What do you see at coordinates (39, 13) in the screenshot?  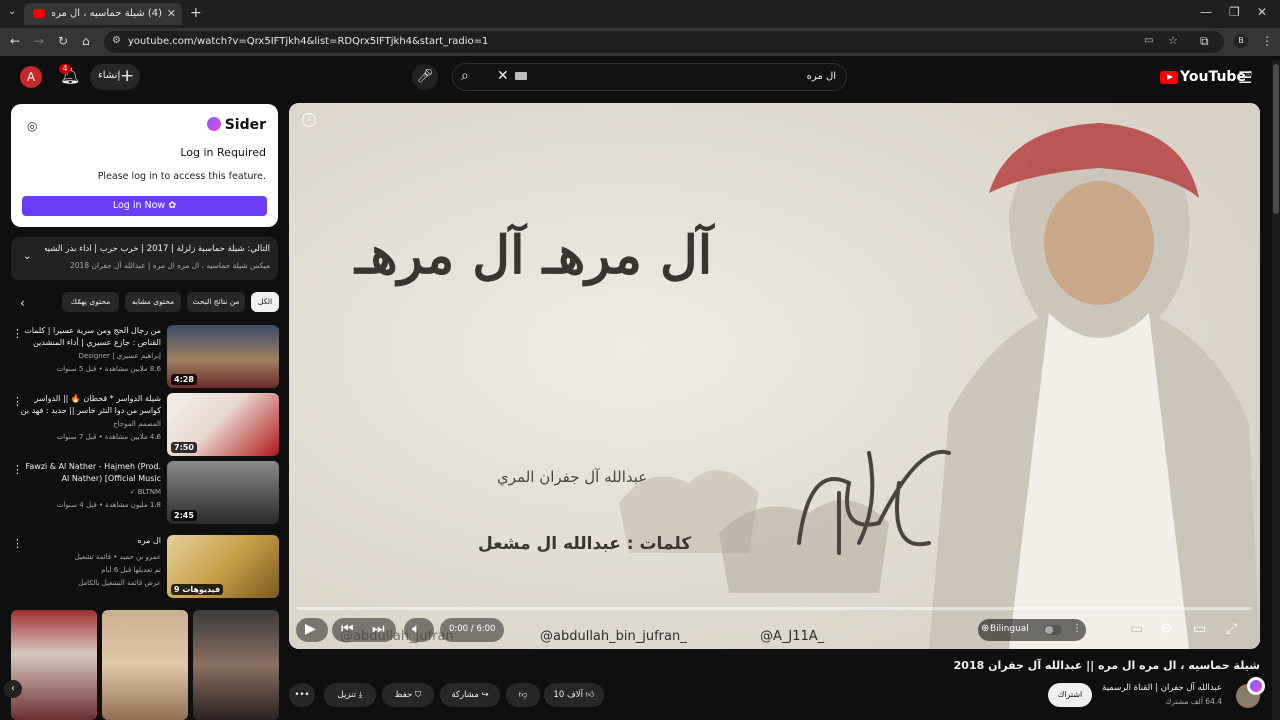 I see `youtube-favicon-icon` at bounding box center [39, 13].